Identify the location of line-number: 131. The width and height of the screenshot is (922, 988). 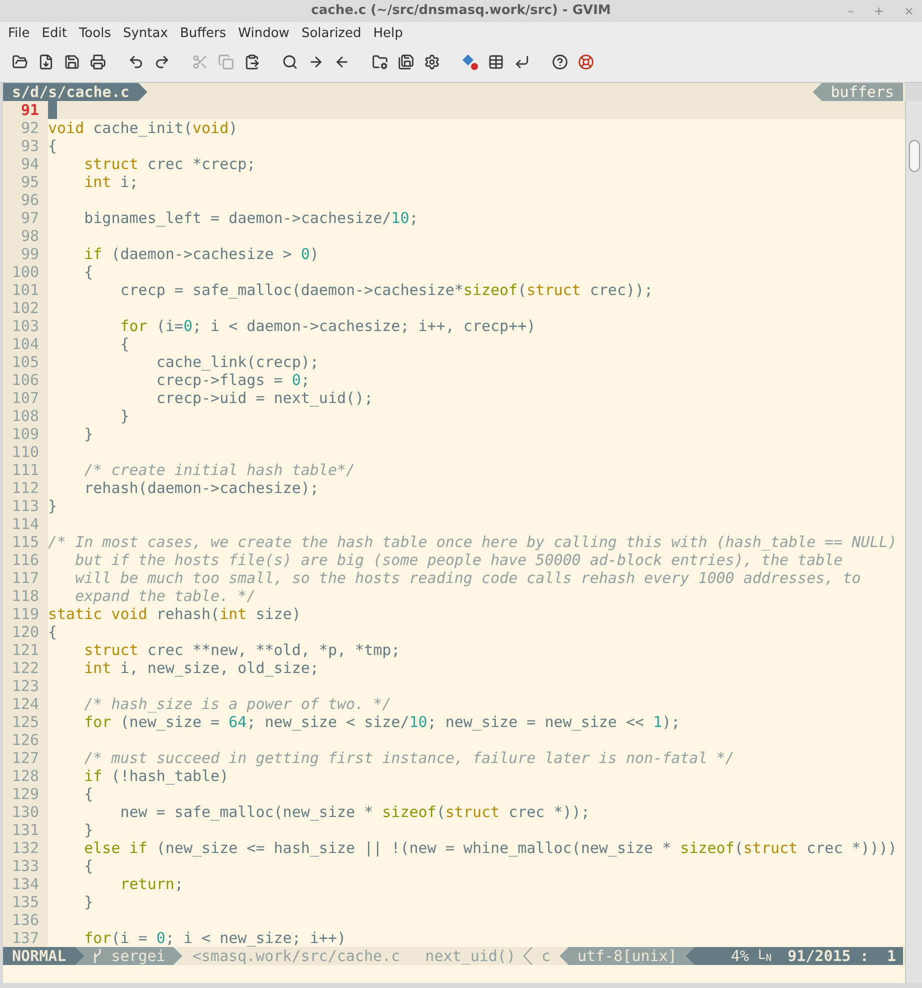
(25, 830).